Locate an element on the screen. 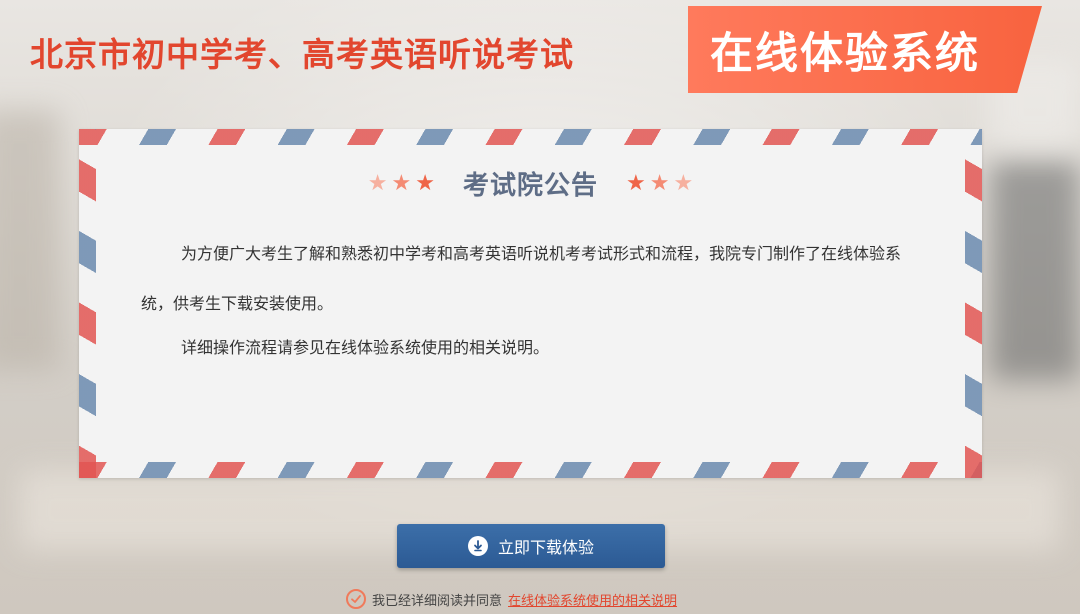 The width and height of the screenshot is (1080, 614). download-button: 立即下载体验 is located at coordinates (531, 546).